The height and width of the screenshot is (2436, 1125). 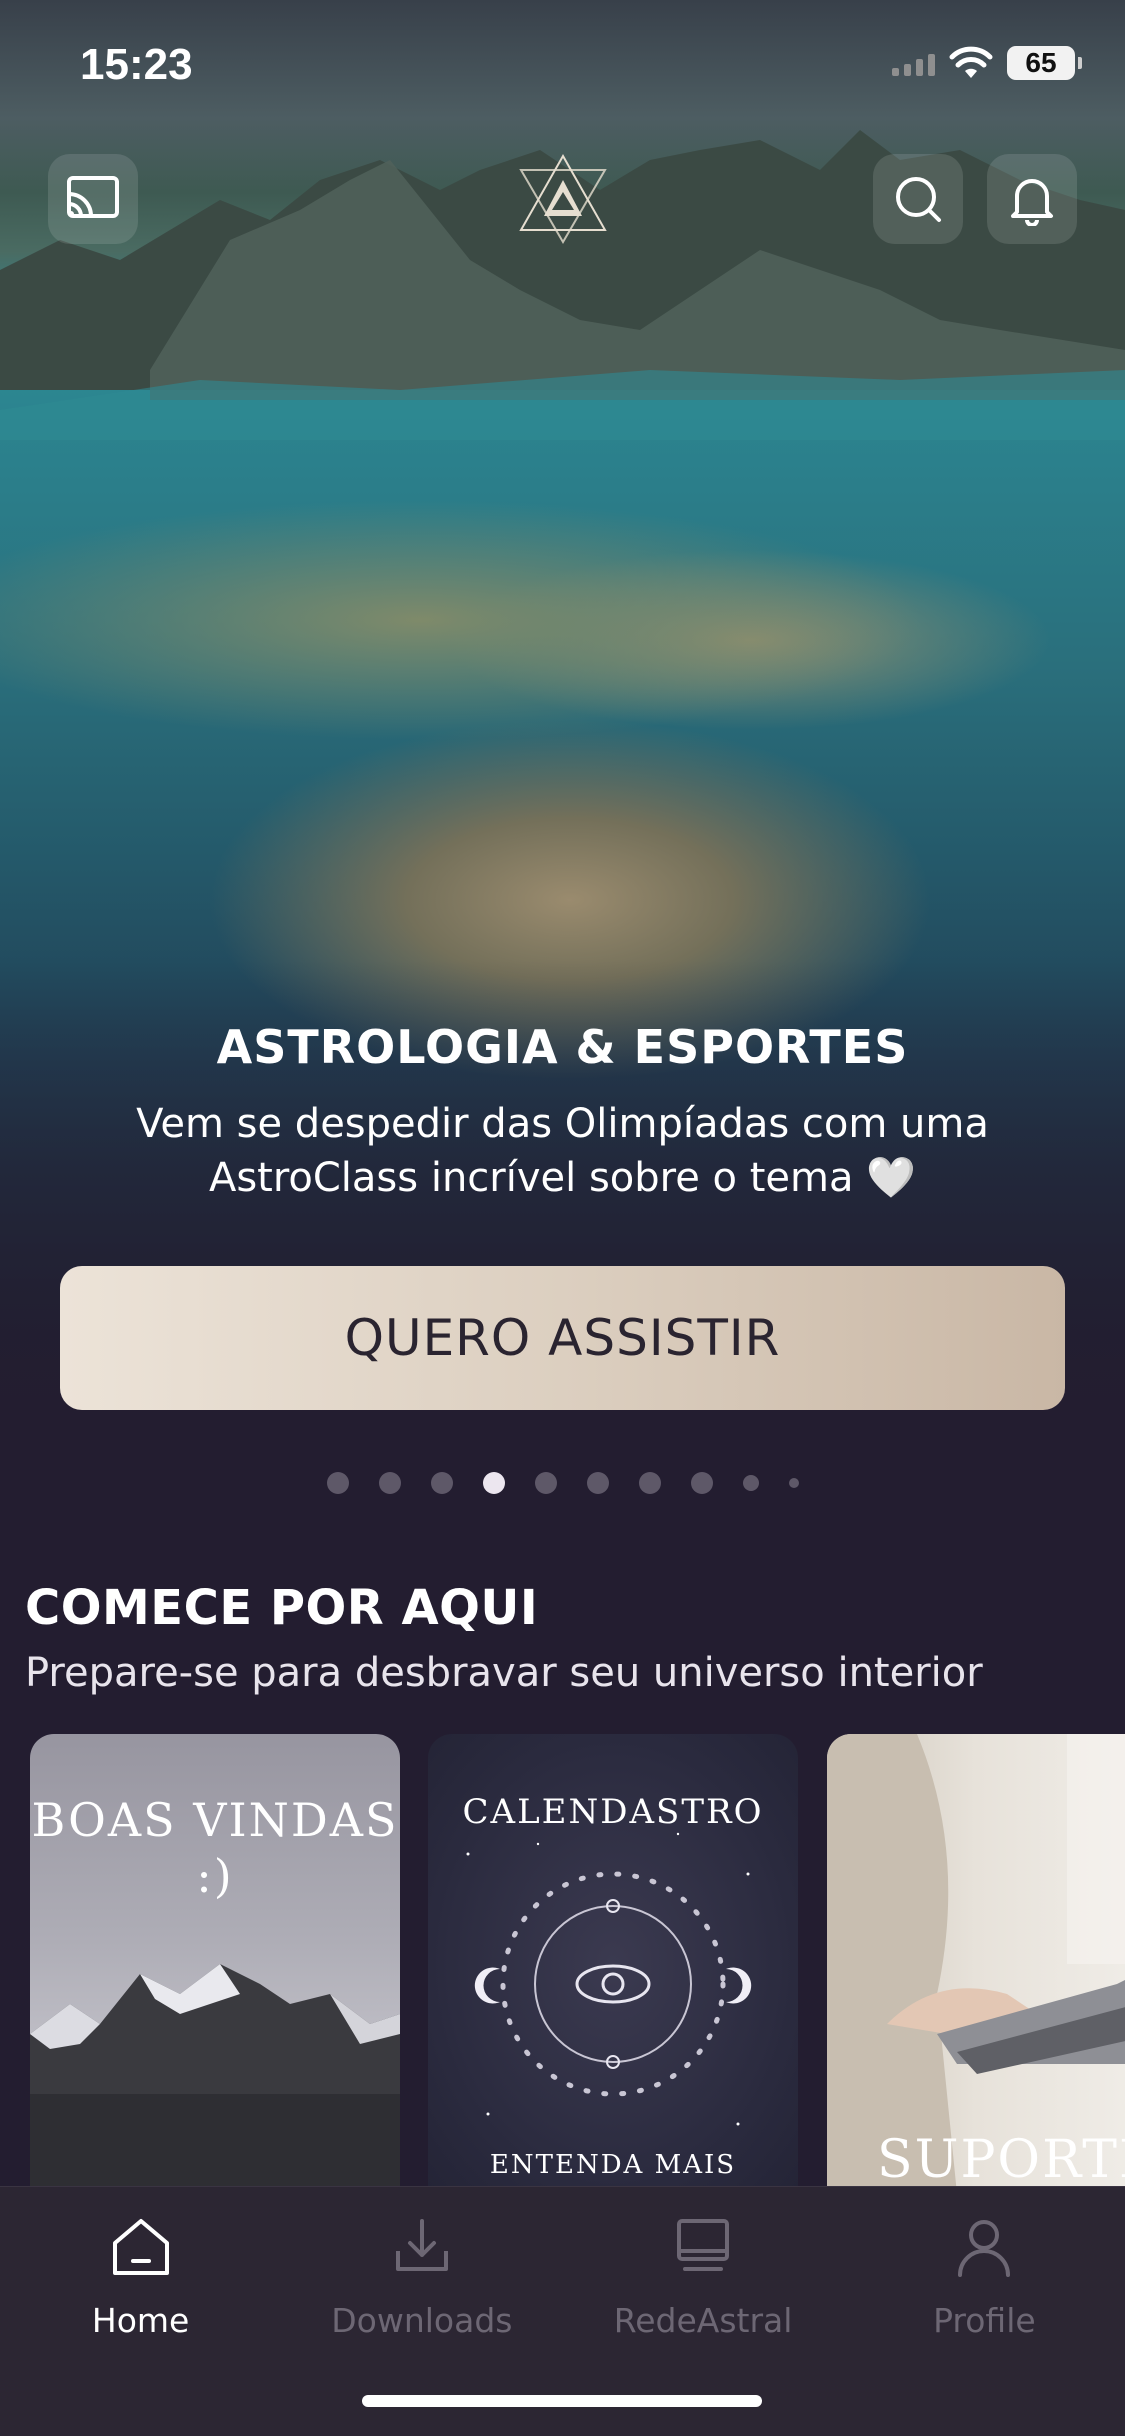 What do you see at coordinates (136, 64) in the screenshot?
I see `status-time: 15:23` at bounding box center [136, 64].